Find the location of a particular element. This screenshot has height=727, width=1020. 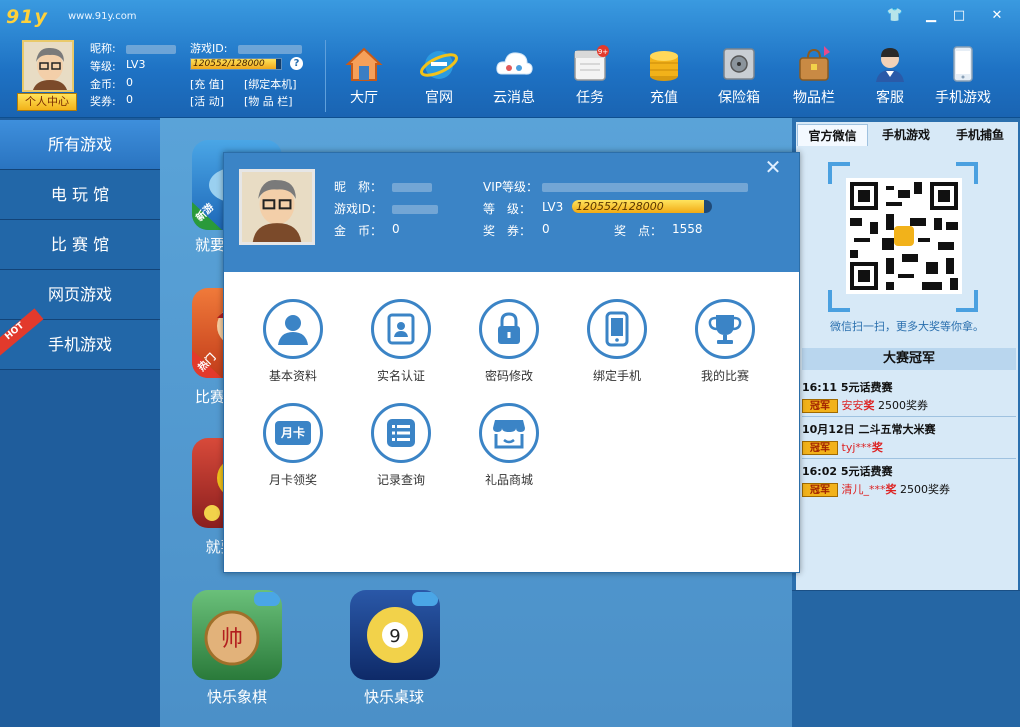

game-icon: 9 is located at coordinates (395, 635).